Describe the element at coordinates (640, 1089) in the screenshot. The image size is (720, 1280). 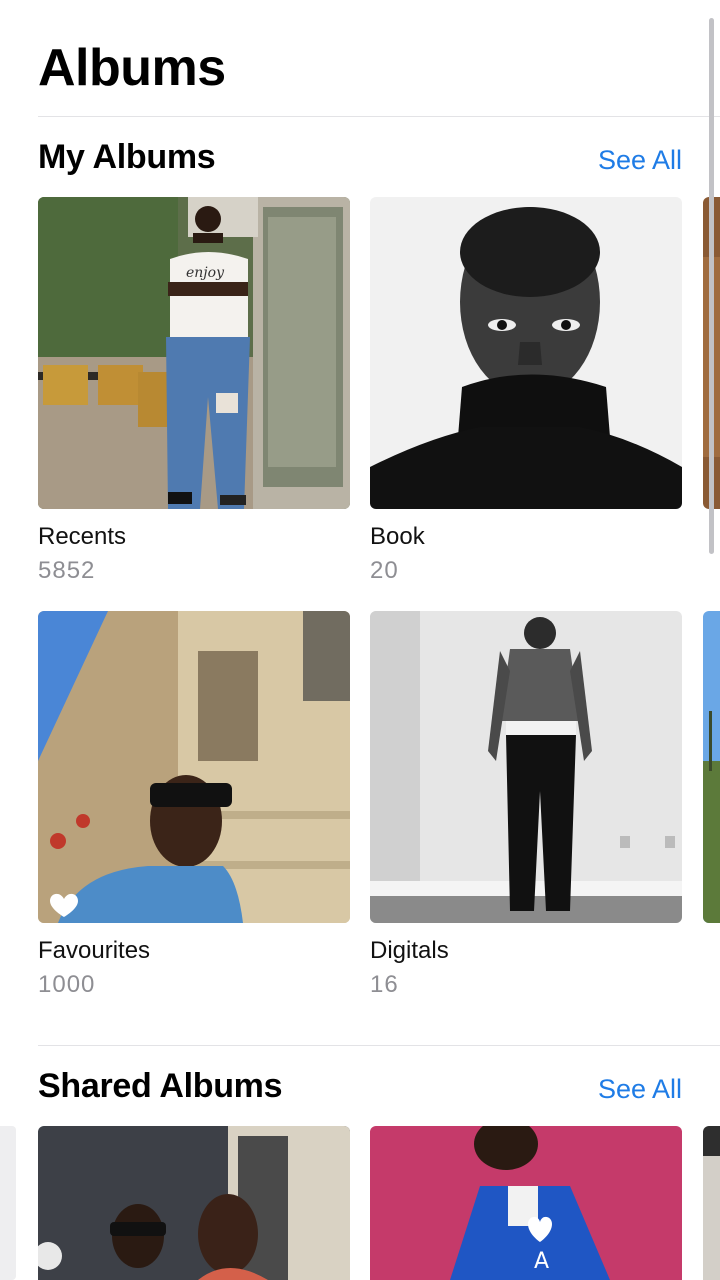
I see `shared-albums-see-all-button: See All` at that location.